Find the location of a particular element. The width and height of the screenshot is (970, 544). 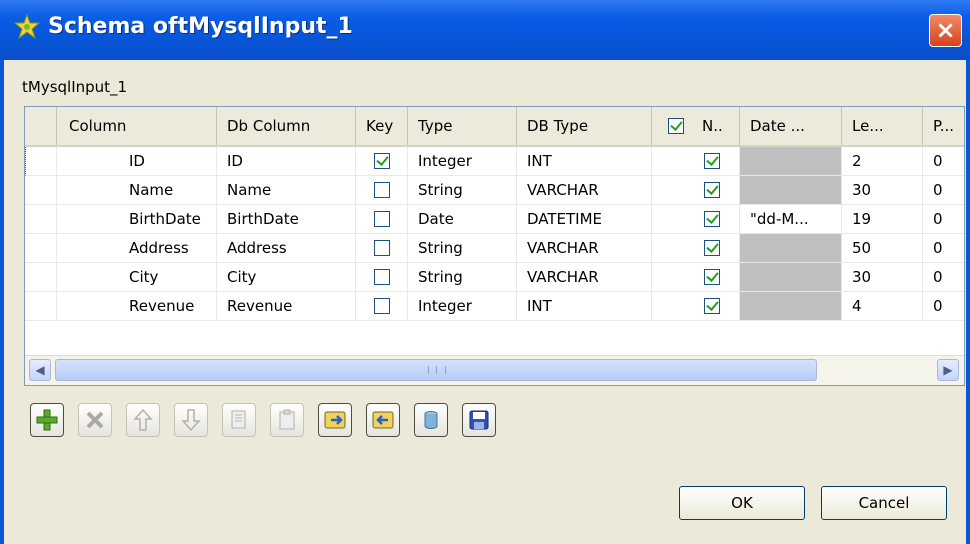

ok-button: OK is located at coordinates (742, 503).